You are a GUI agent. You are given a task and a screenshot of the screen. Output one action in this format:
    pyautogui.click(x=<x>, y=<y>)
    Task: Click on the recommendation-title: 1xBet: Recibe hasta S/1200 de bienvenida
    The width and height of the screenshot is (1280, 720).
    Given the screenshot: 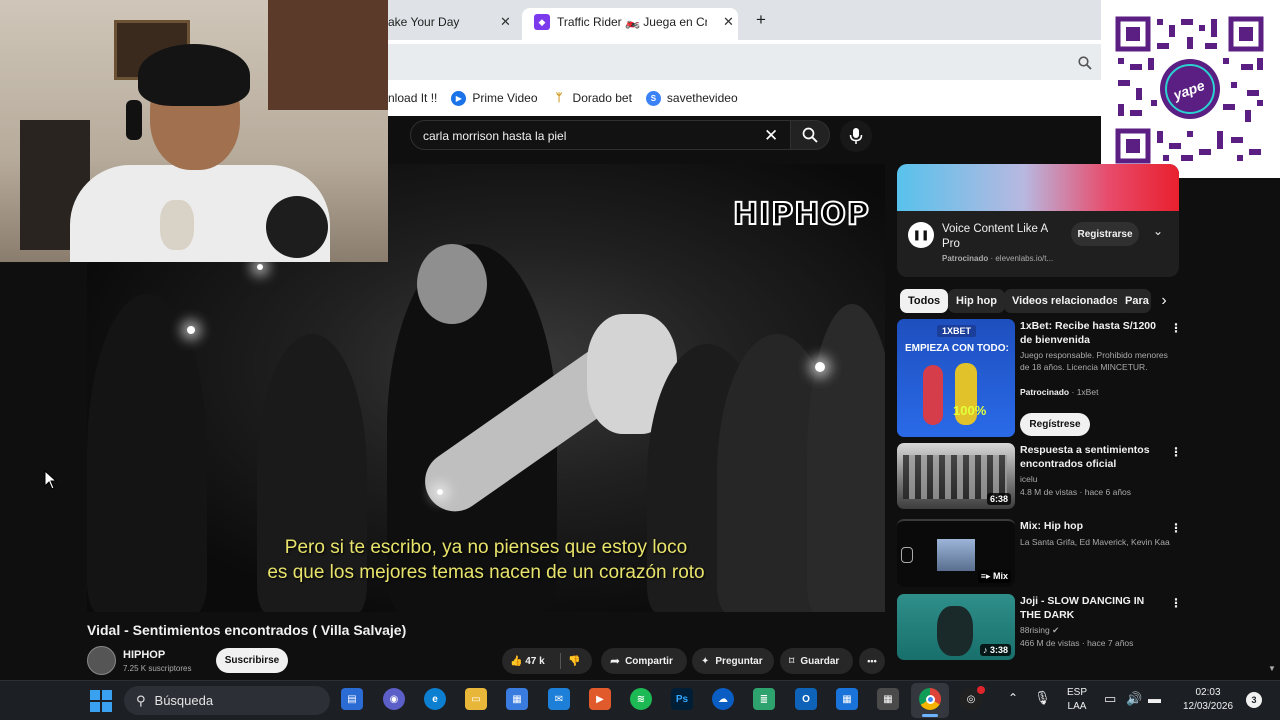 What is the action you would take?
    pyautogui.click(x=1094, y=333)
    